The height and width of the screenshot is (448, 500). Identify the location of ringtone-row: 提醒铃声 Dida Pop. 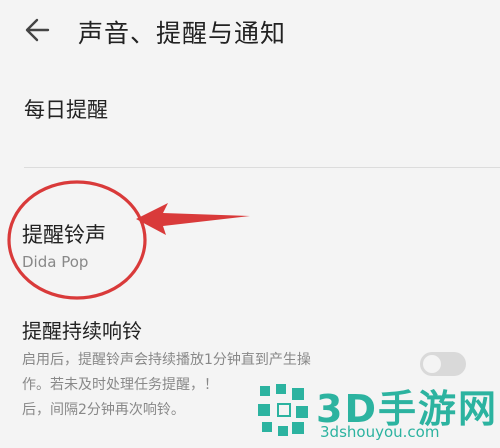
(170, 240).